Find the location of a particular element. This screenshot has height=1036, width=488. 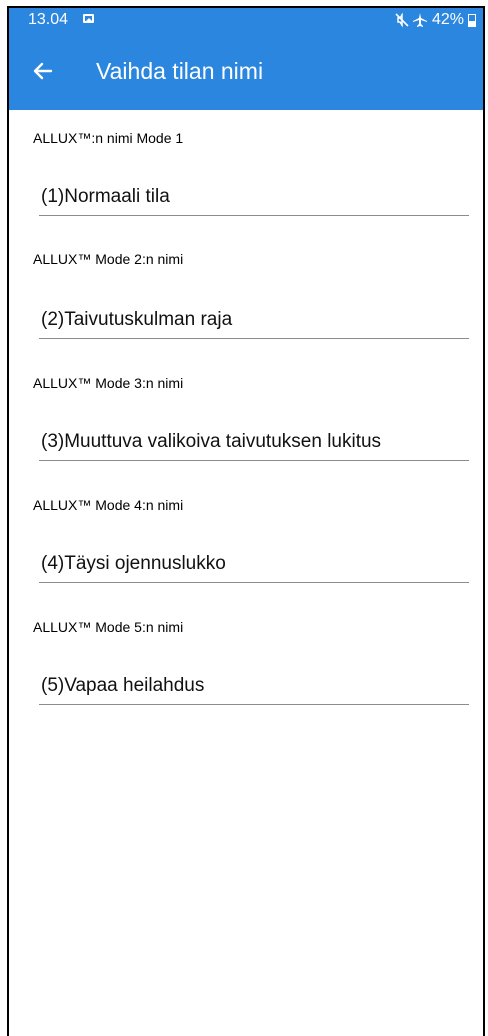

mode-3-name-input is located at coordinates (254, 442).